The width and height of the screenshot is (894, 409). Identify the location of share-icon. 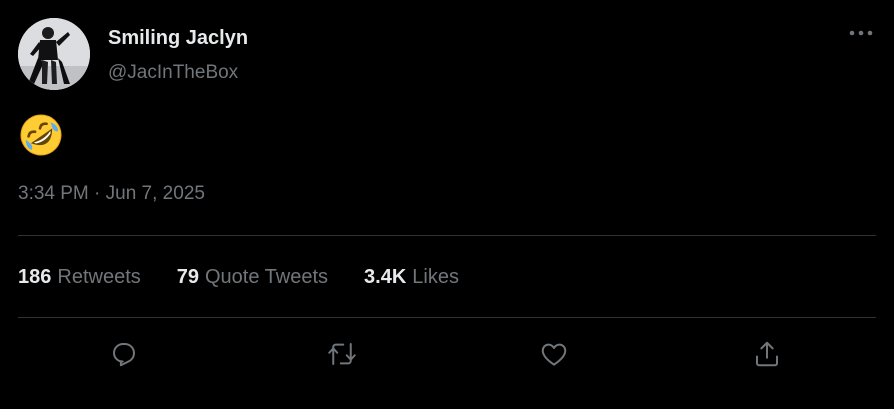
(767, 354).